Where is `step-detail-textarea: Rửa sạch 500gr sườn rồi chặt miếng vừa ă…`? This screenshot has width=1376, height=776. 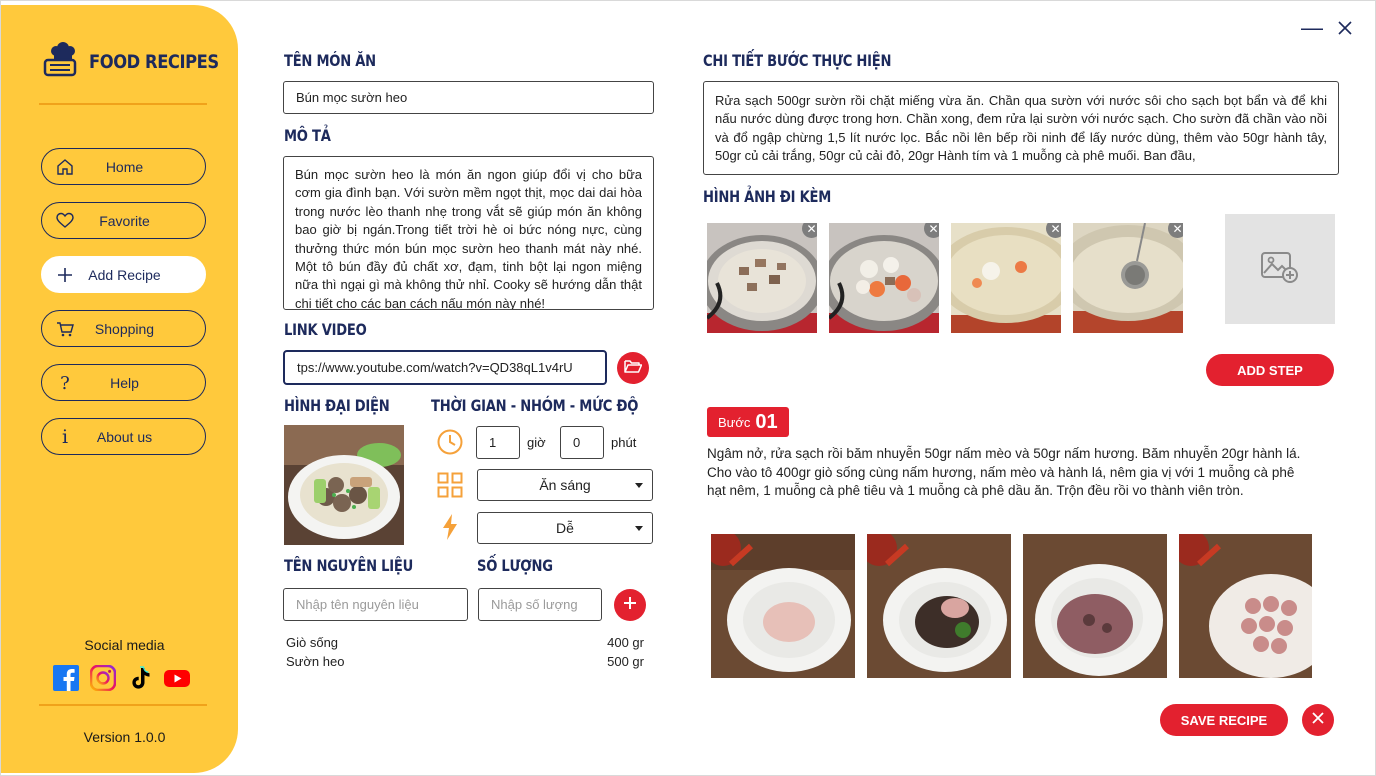 step-detail-textarea: Rửa sạch 500gr sườn rồi chặt miếng vừa ă… is located at coordinates (1021, 128).